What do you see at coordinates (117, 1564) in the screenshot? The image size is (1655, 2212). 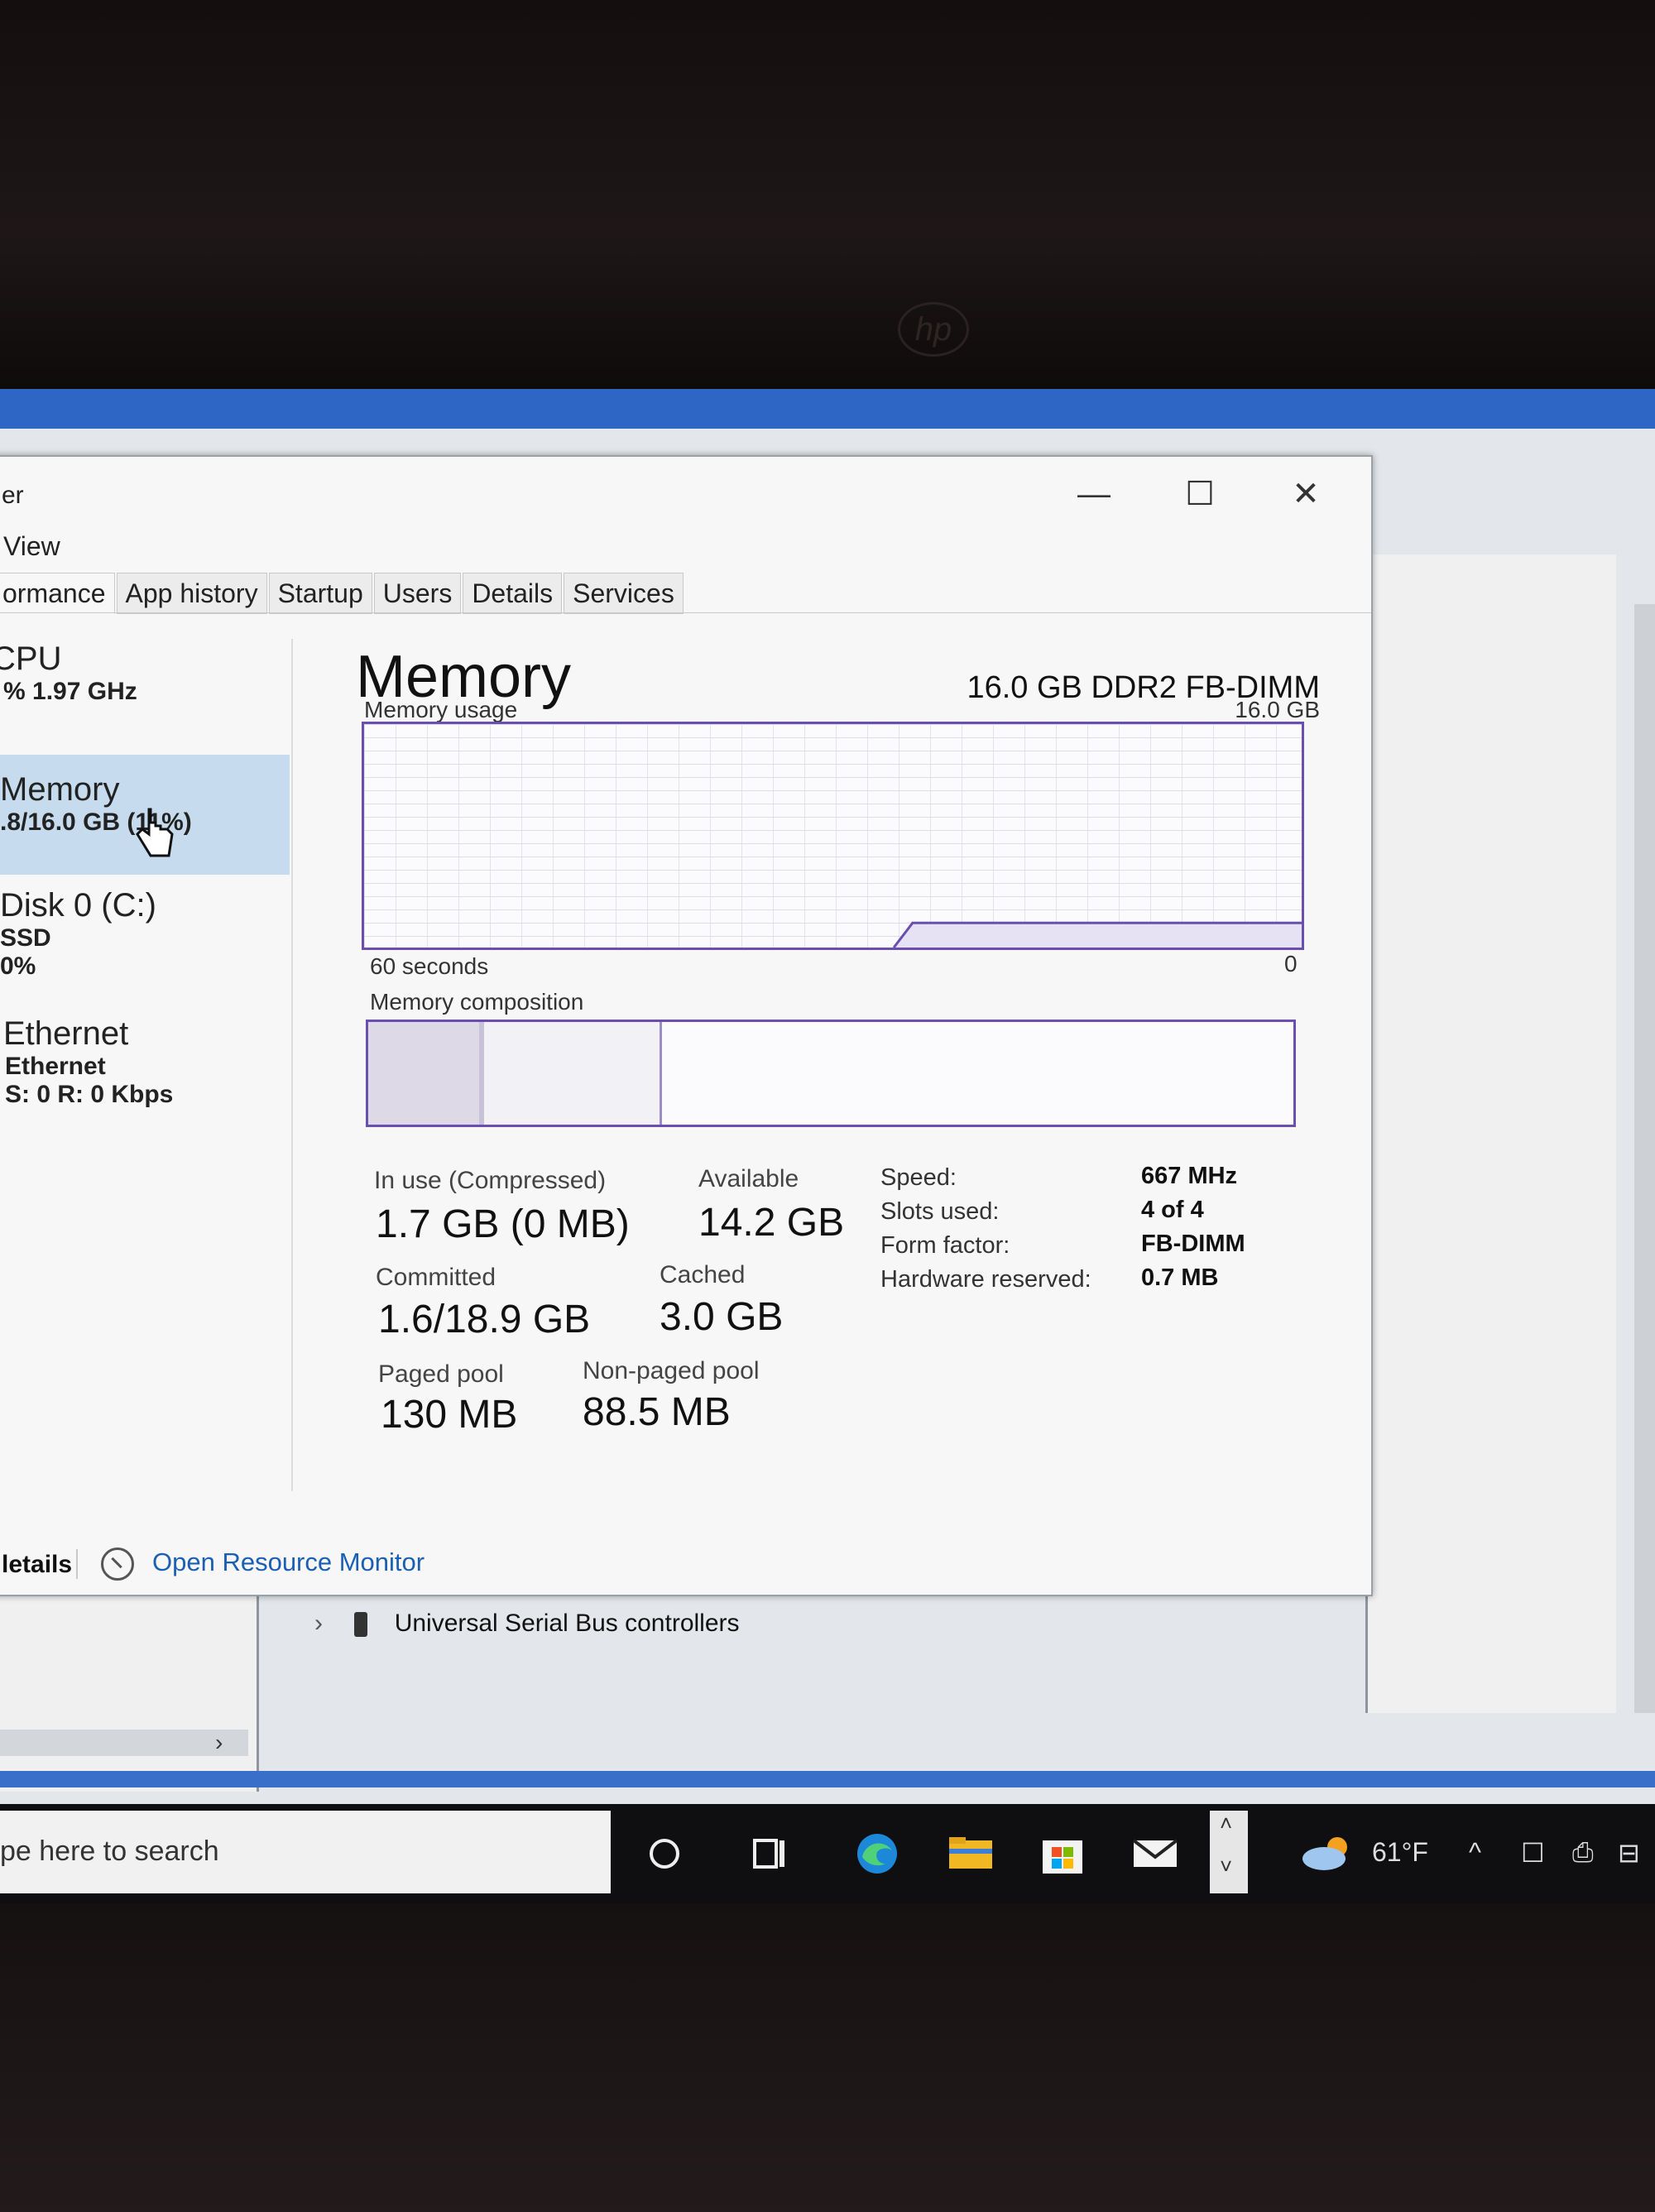 I see `resource-monitor-icon` at bounding box center [117, 1564].